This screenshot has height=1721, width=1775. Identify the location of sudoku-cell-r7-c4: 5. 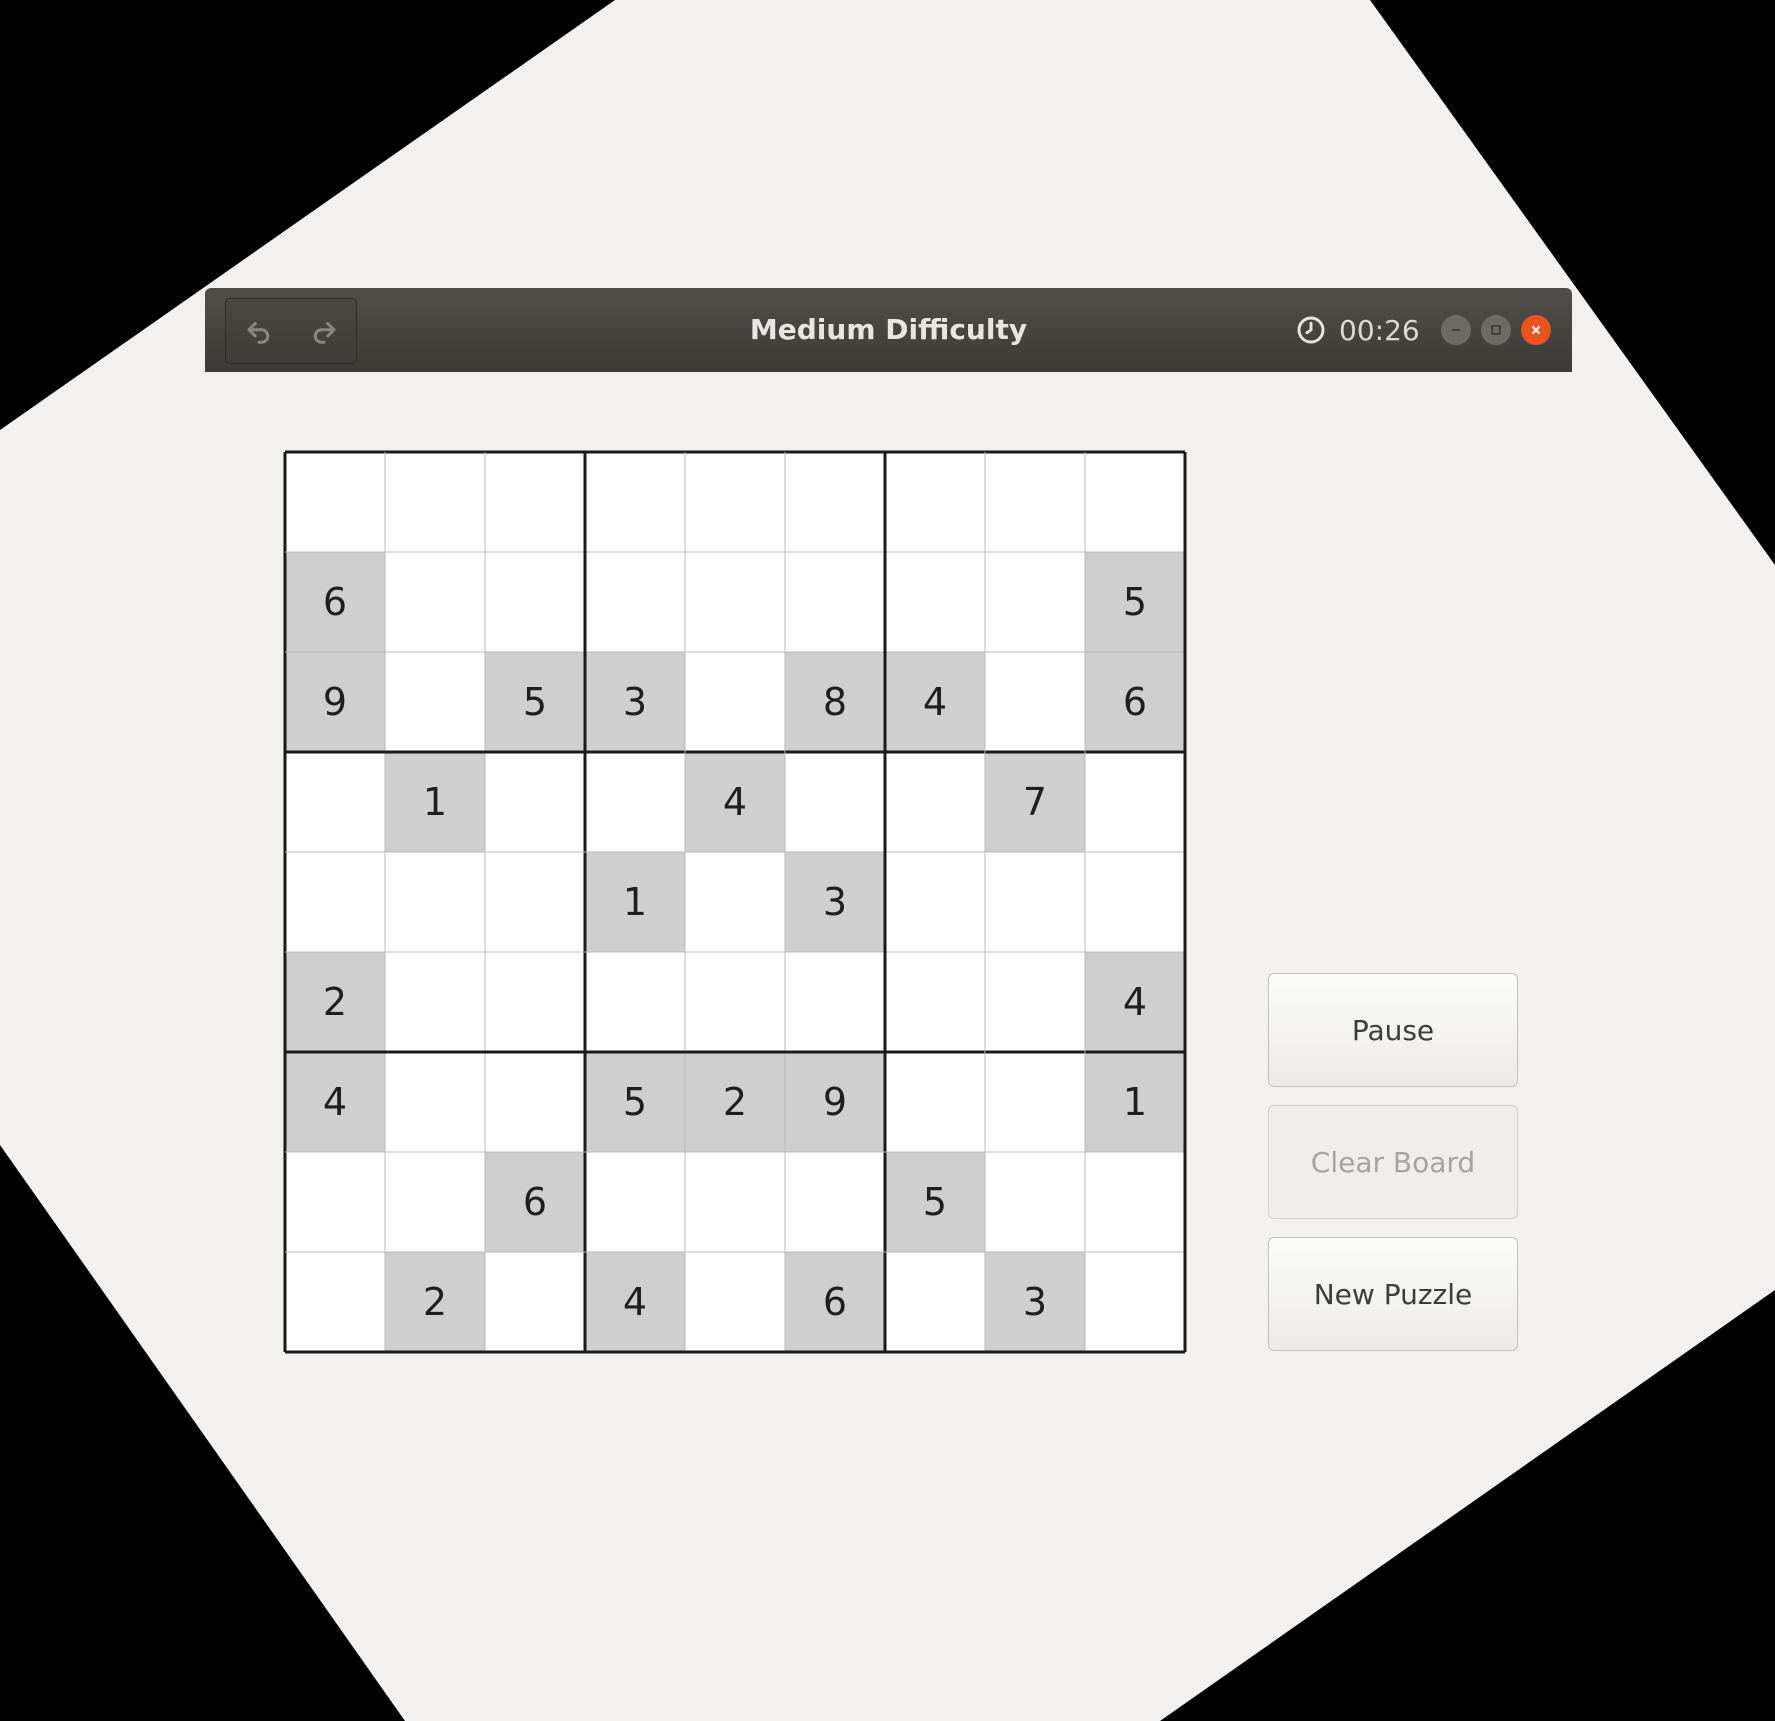
(635, 1102).